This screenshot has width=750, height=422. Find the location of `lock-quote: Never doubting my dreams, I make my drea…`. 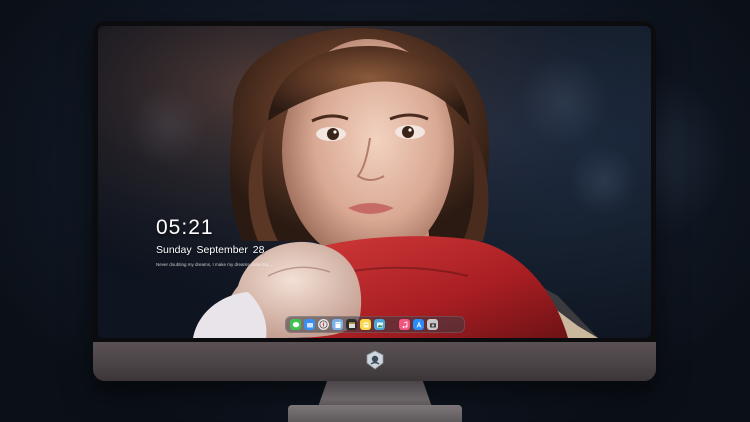

lock-quote: Never doubting my dreams, I make my drea… is located at coordinates (214, 264).